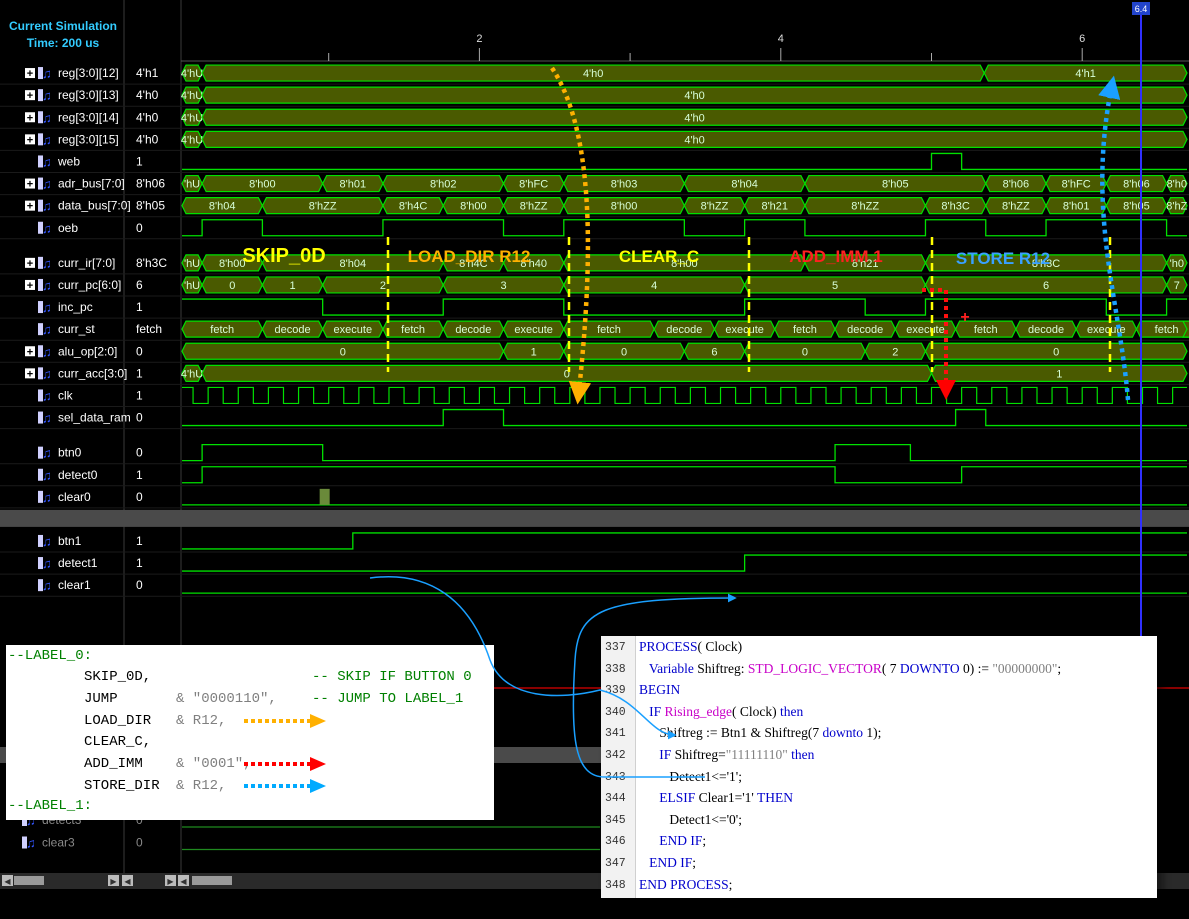  What do you see at coordinates (594, 419) in the screenshot?
I see `signal-row: ♫ sel_data_ram 0` at bounding box center [594, 419].